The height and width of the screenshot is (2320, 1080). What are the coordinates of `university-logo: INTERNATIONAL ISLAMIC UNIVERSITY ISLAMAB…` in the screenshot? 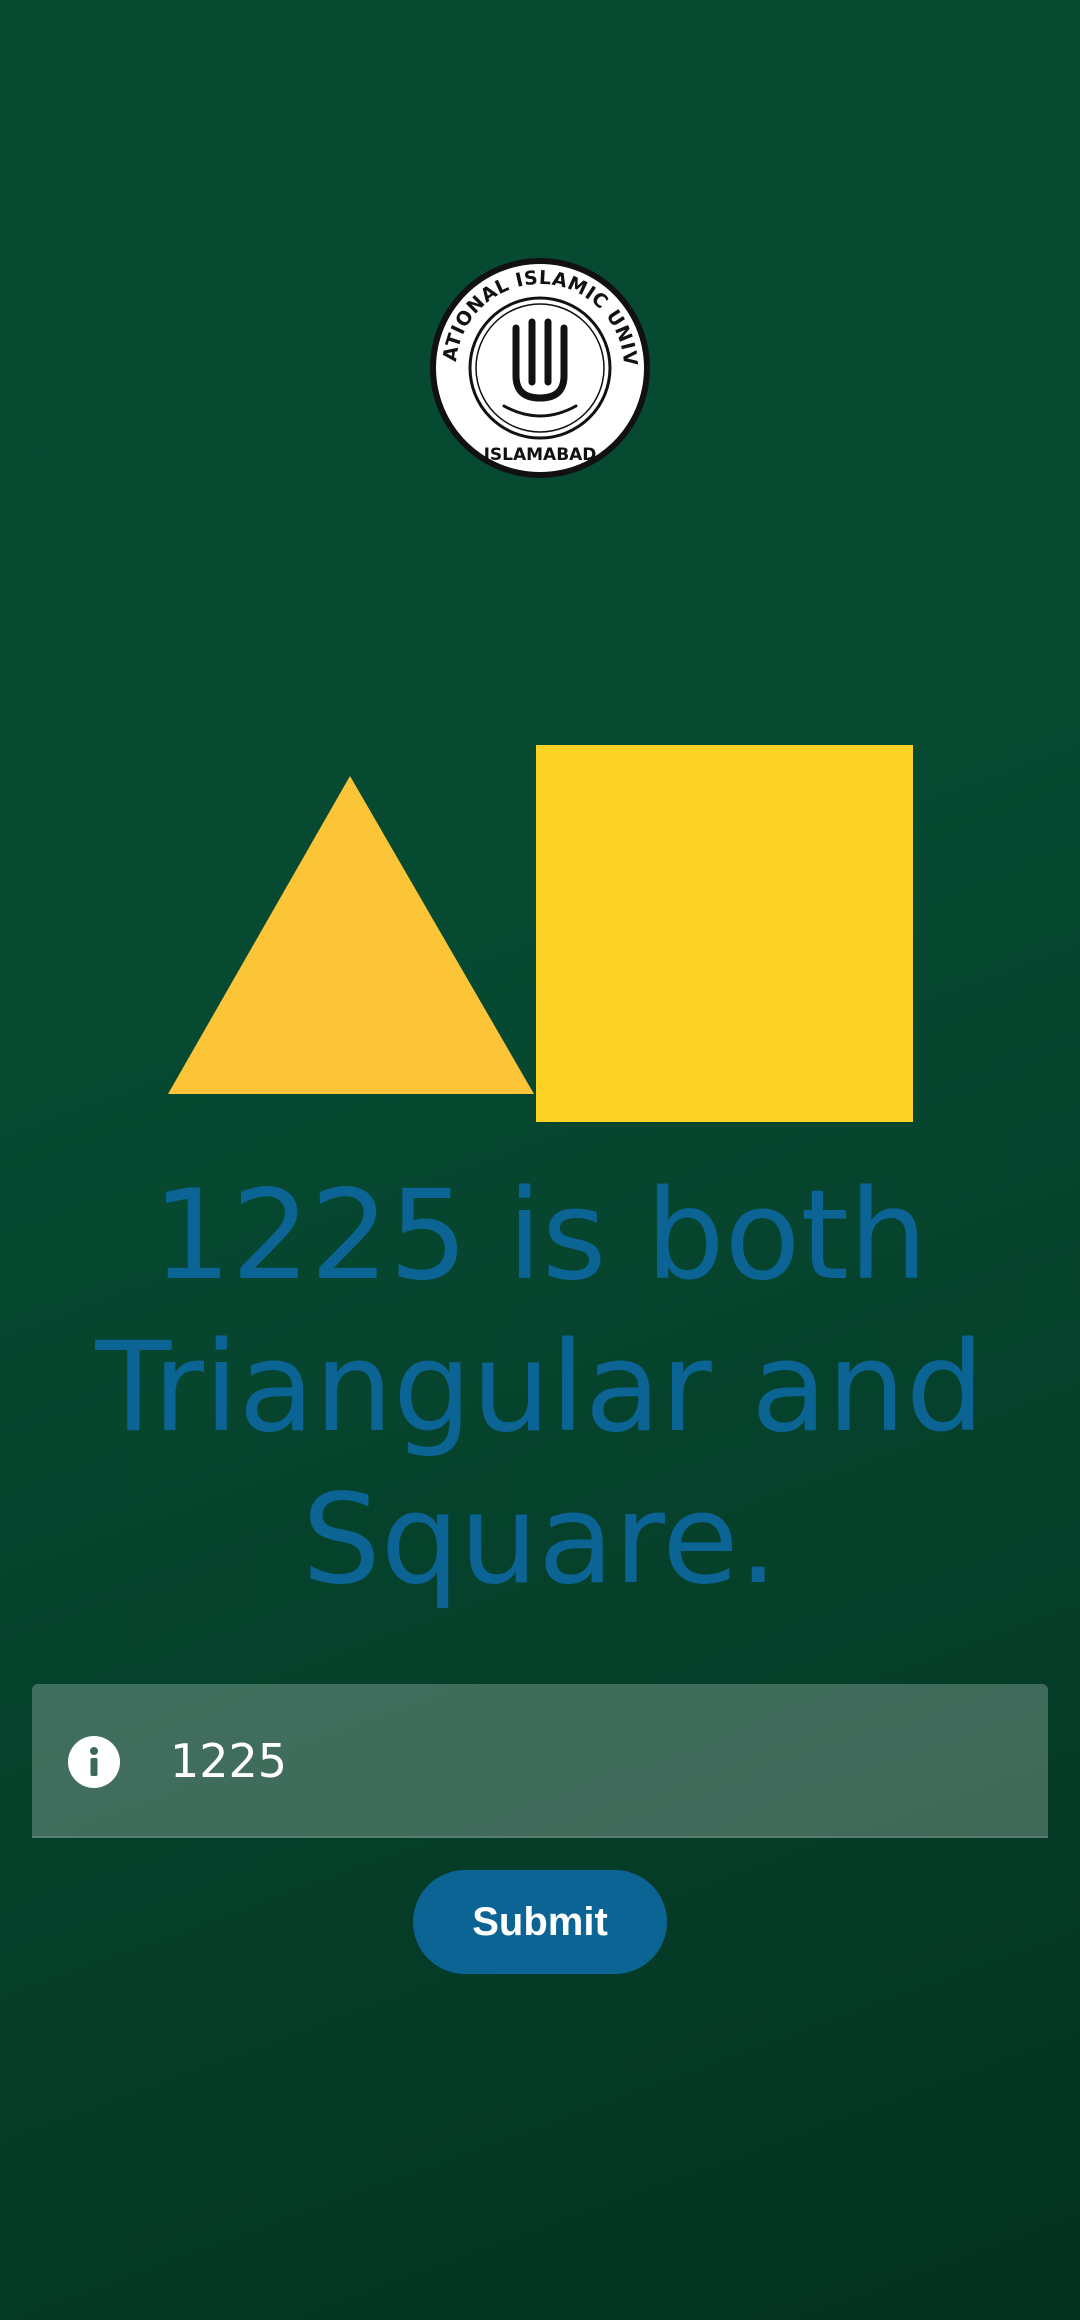 It's located at (539, 367).